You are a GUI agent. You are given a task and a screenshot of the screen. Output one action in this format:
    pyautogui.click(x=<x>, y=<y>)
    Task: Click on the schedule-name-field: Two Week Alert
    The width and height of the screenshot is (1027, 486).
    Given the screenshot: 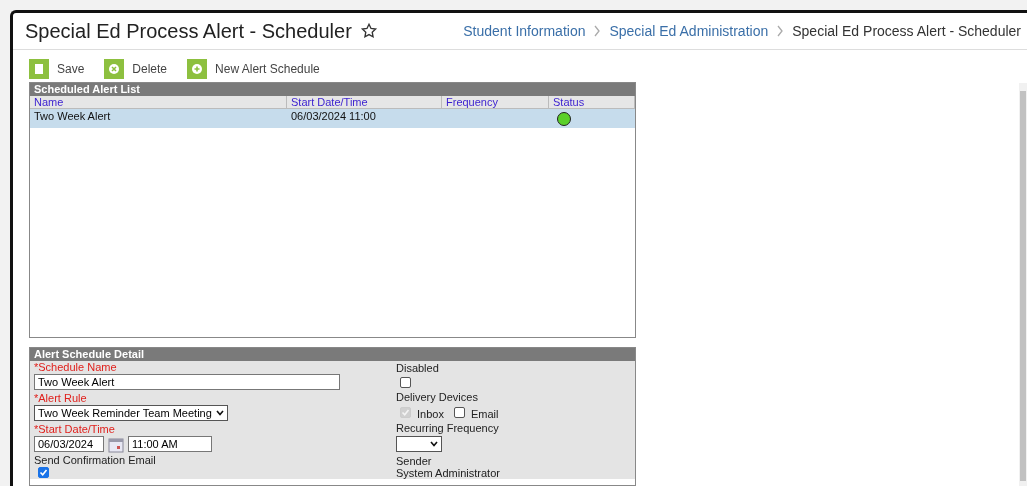 What is the action you would take?
    pyautogui.click(x=187, y=382)
    